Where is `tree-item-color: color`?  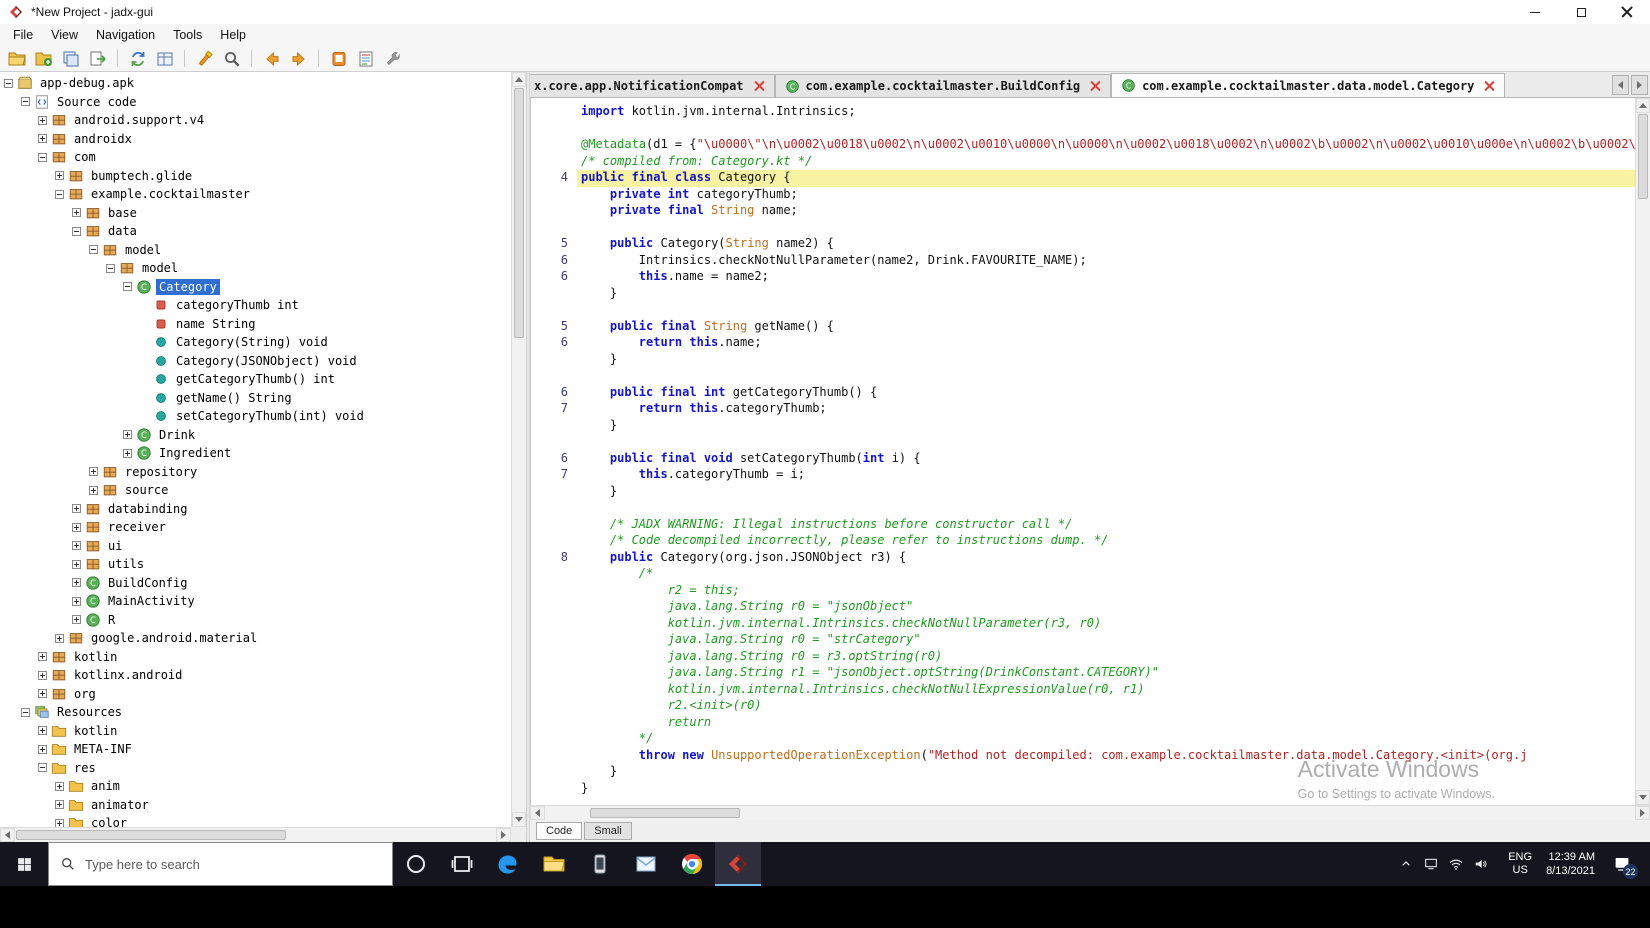 tree-item-color: color is located at coordinates (255, 820).